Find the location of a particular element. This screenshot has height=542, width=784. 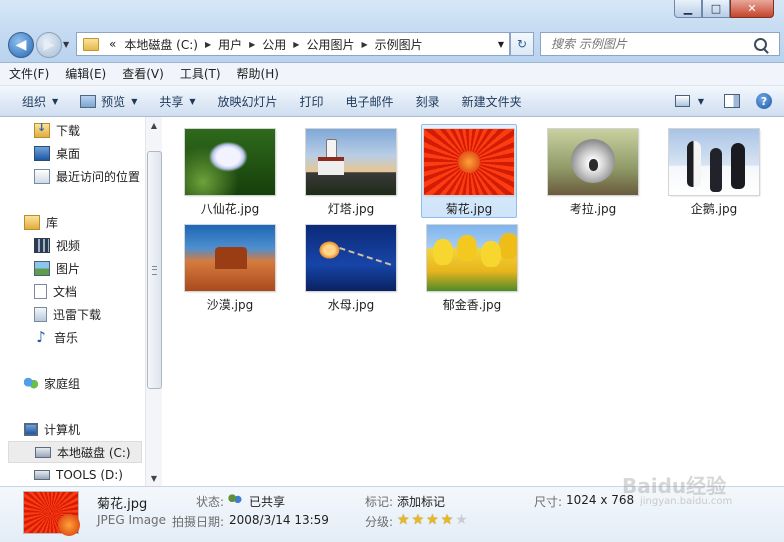

sidebar-item-pictures: 图片 is located at coordinates (57, 268).